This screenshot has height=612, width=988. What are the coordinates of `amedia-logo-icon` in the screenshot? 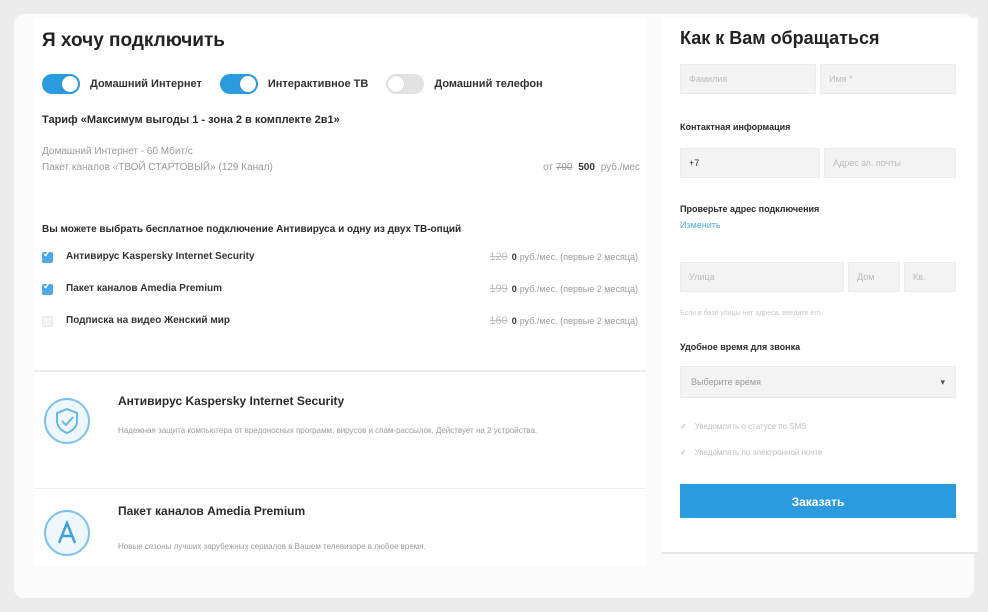 It's located at (67, 533).